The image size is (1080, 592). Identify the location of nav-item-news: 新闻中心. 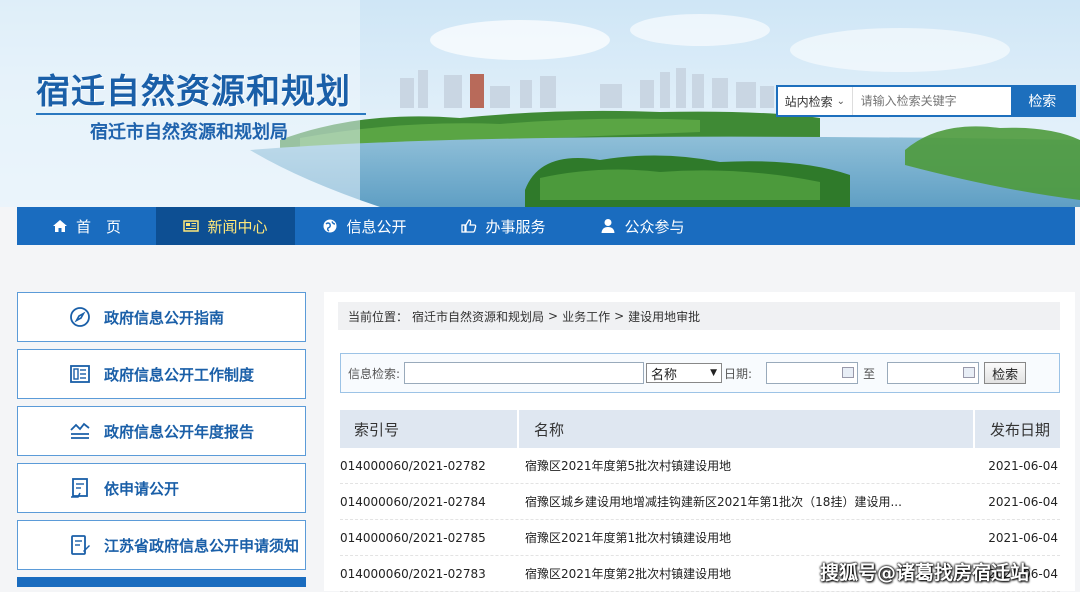
(225, 226).